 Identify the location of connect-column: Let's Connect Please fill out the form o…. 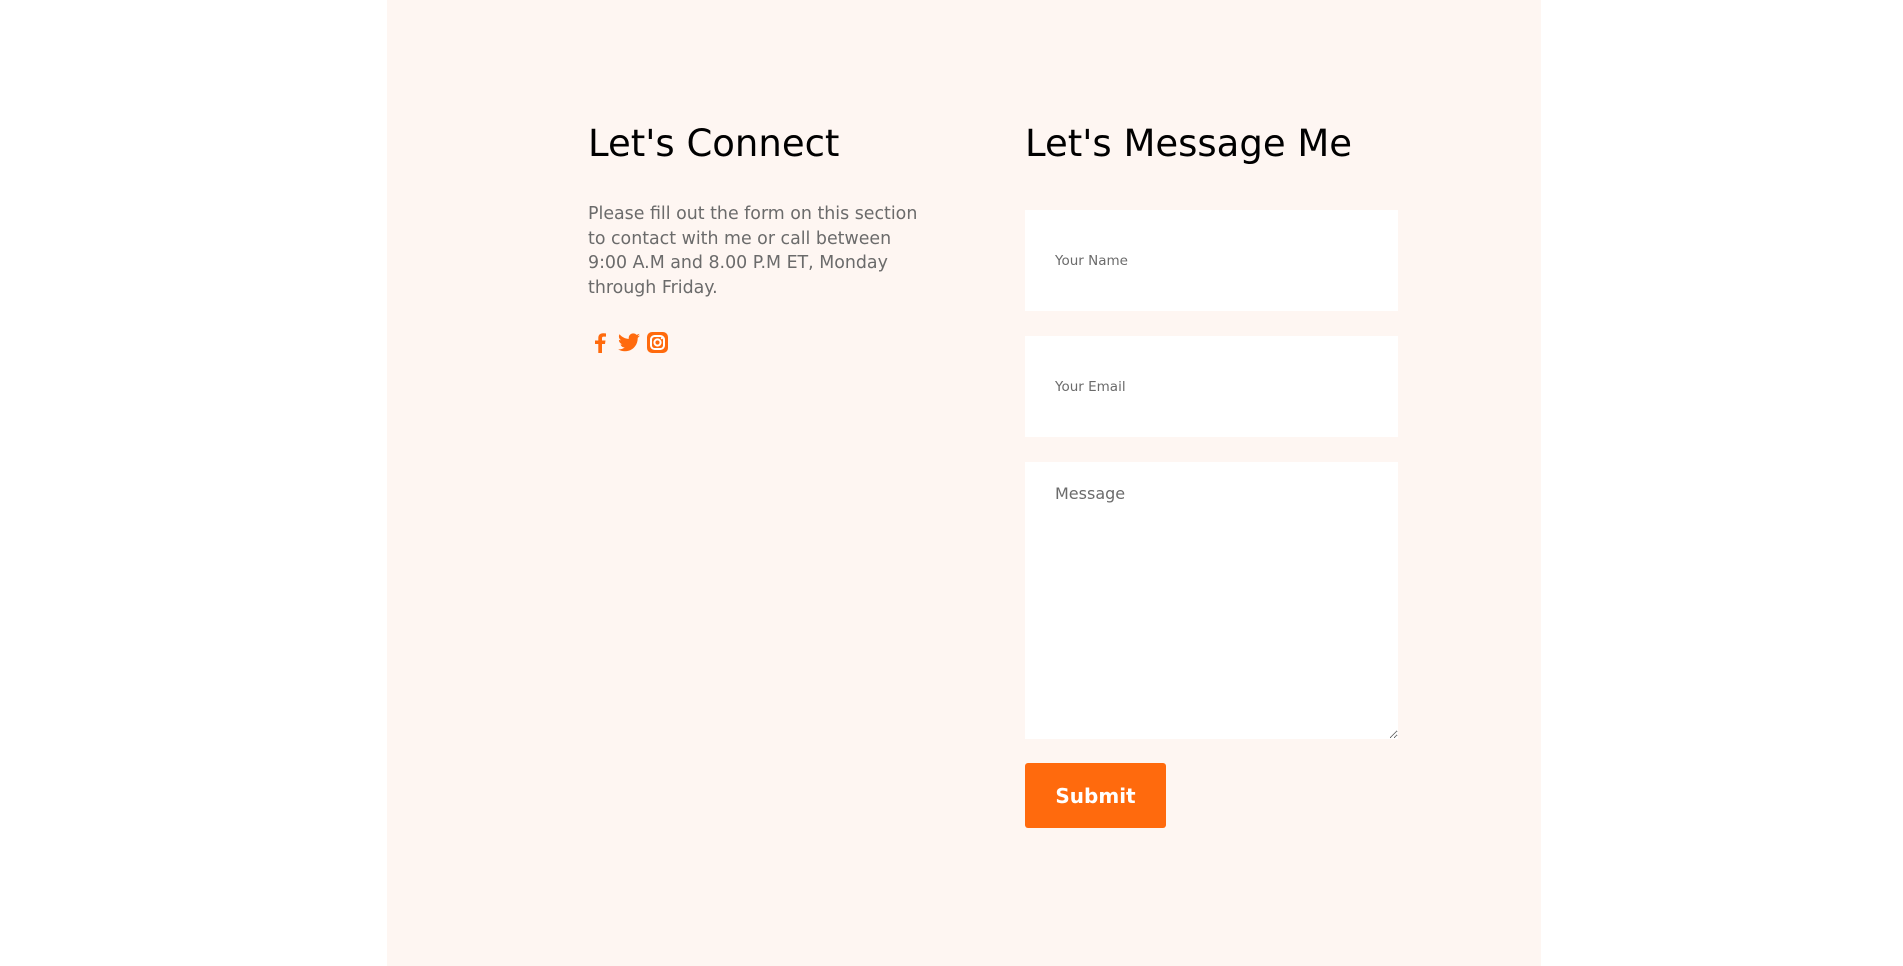
(768, 236).